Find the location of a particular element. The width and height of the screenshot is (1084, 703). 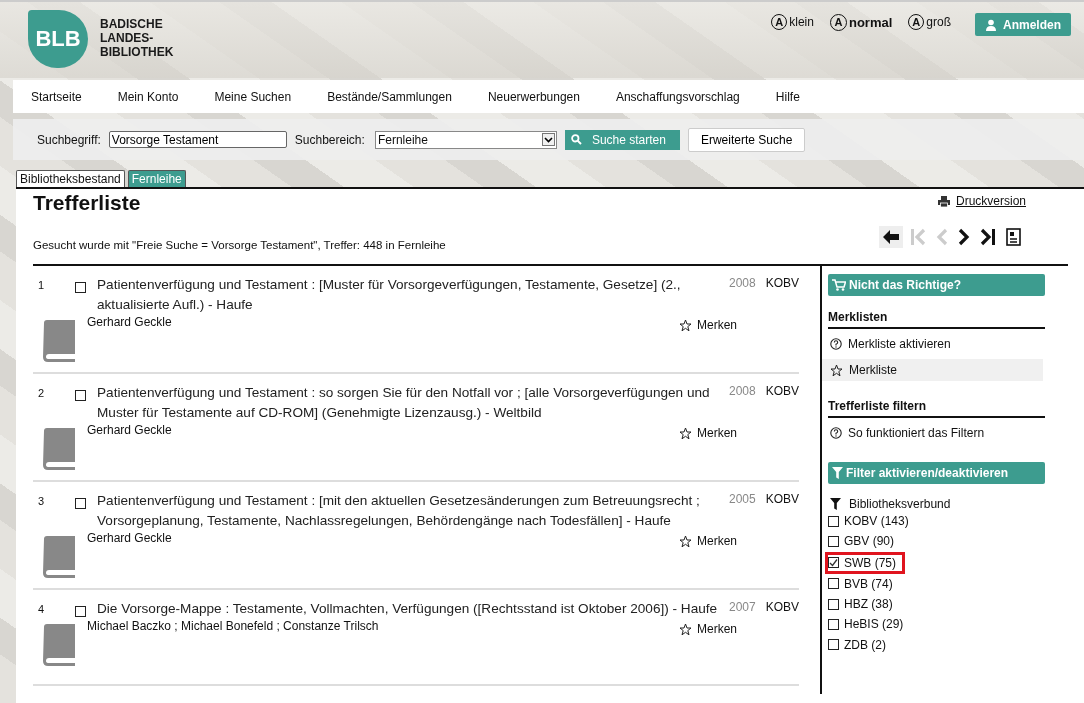

author-names: Michael Baczko ; Michael Bonefeld ; Constanze Trilsch is located at coordinates (233, 626).